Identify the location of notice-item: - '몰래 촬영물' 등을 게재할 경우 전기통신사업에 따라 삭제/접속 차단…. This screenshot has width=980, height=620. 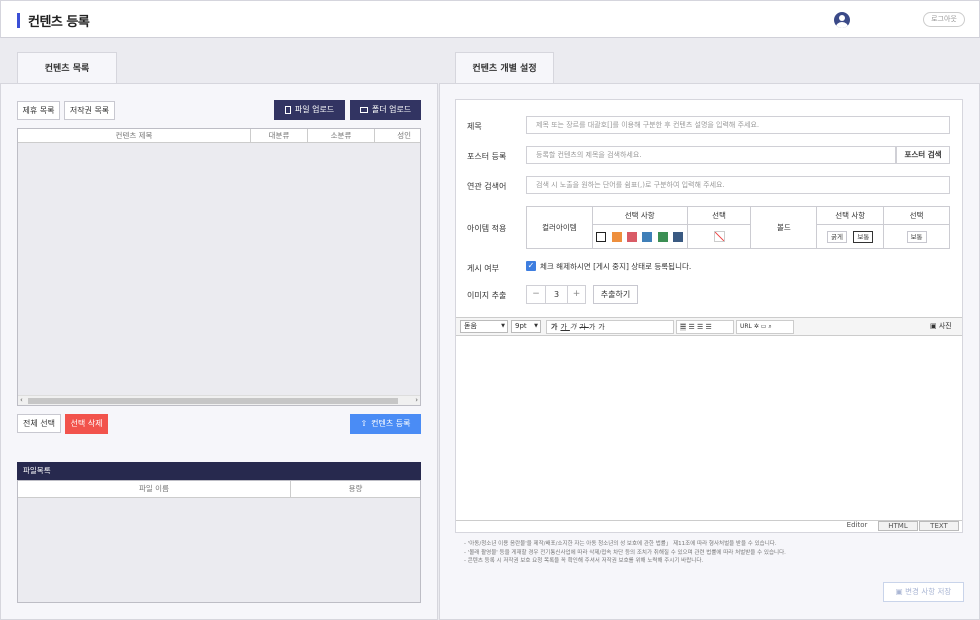
(625, 552).